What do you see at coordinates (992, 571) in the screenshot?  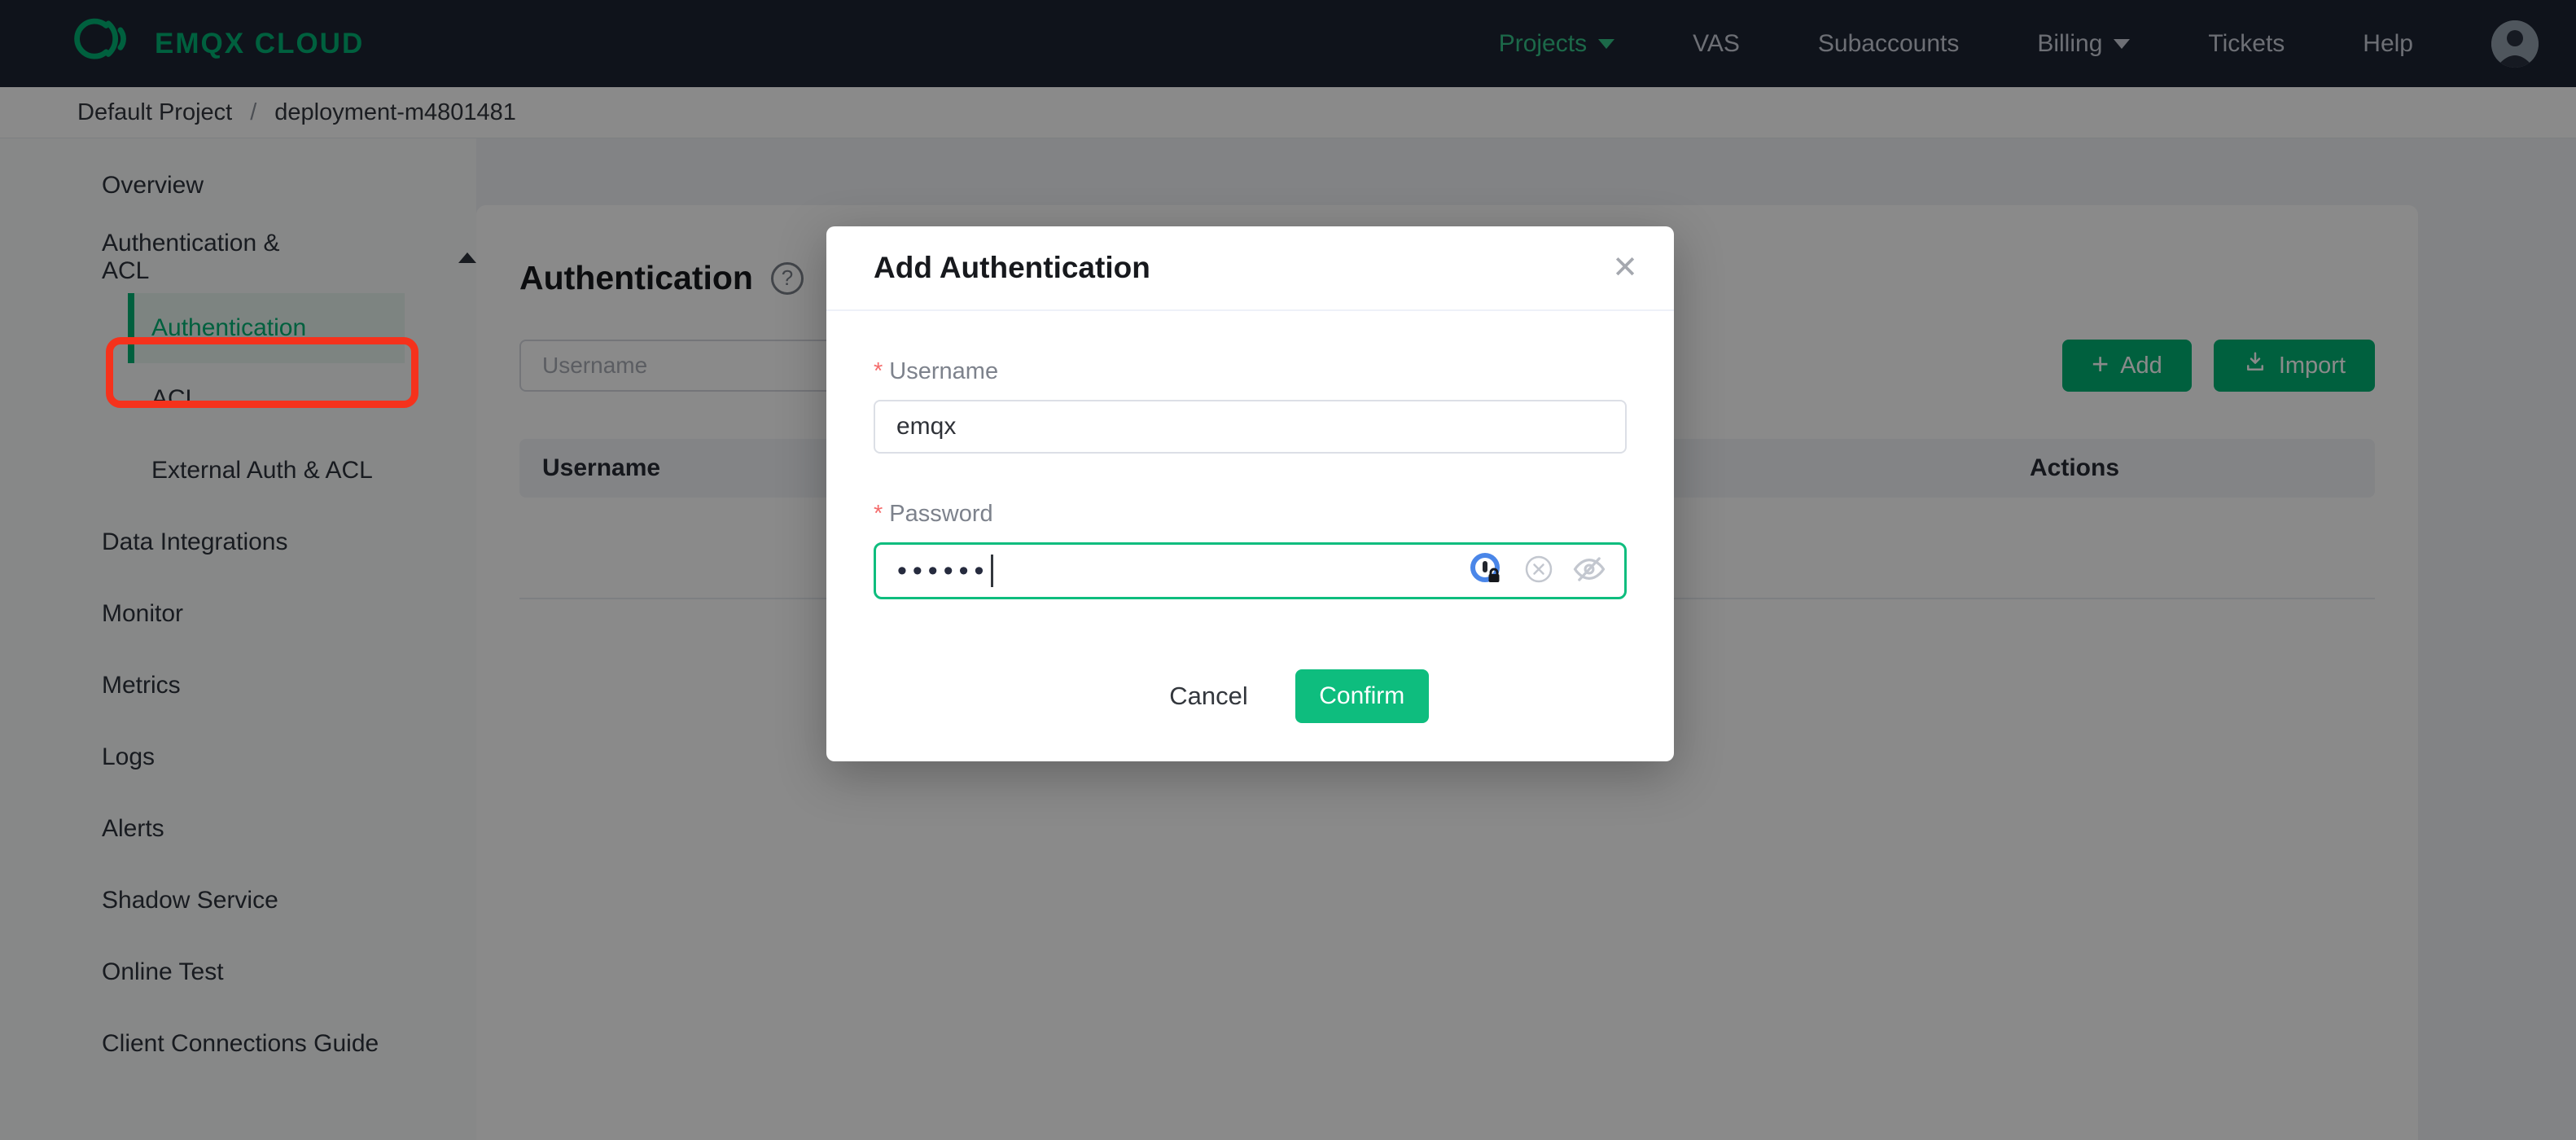 I see `text-cursor` at bounding box center [992, 571].